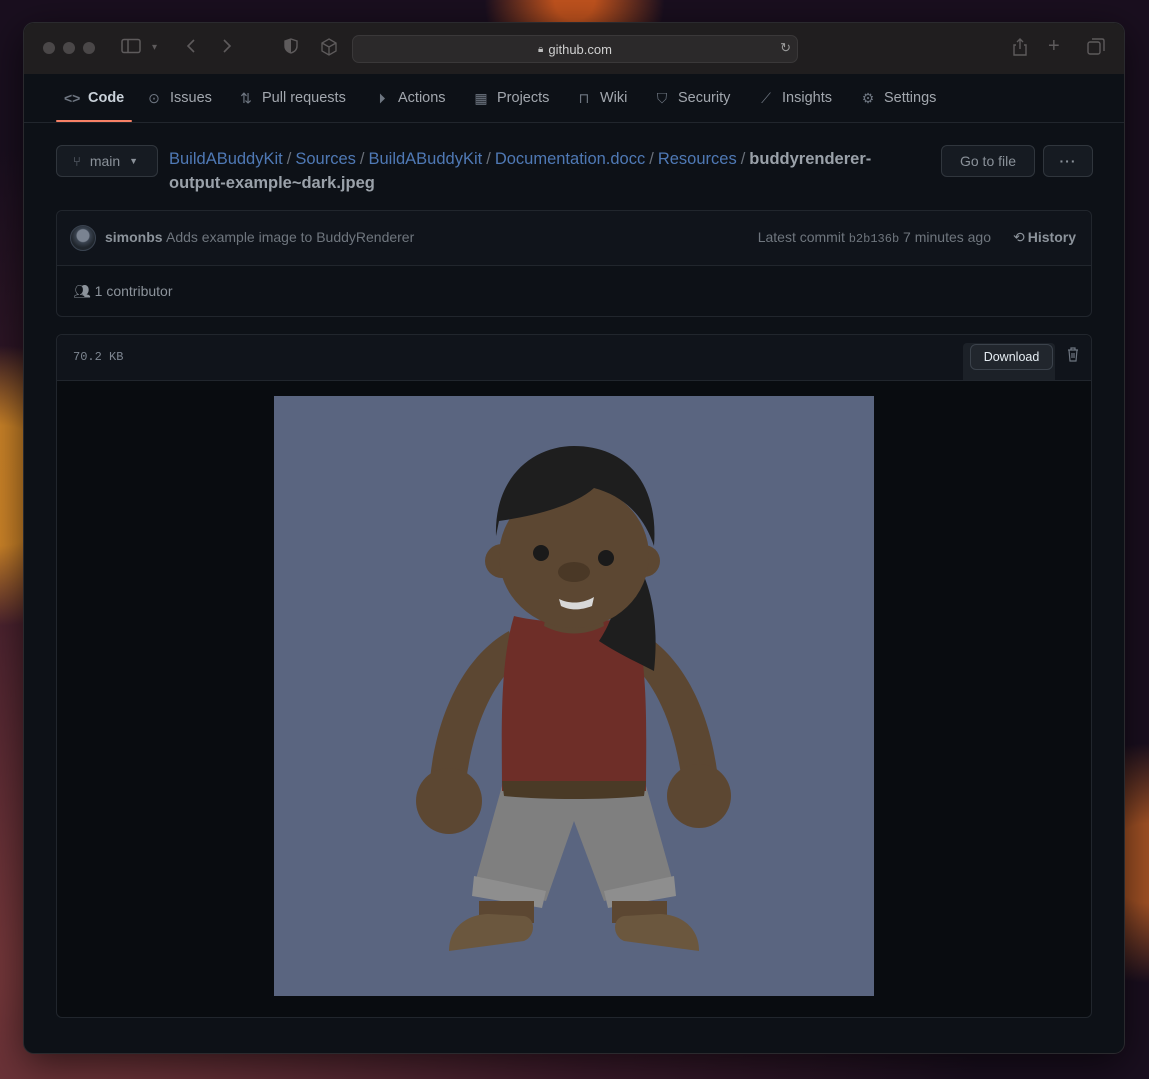 Image resolution: width=1149 pixels, height=1079 pixels. I want to click on latest-commit-label: Latest commit, so click(801, 237).